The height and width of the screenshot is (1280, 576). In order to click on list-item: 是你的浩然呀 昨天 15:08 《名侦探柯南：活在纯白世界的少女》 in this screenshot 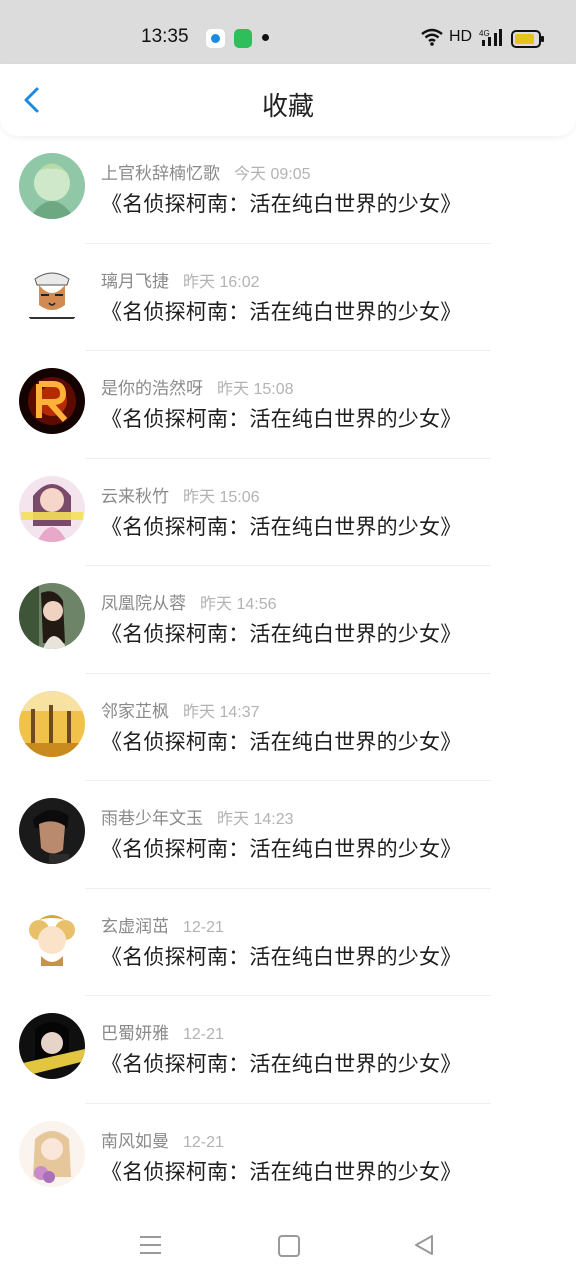, I will do `click(288, 405)`.